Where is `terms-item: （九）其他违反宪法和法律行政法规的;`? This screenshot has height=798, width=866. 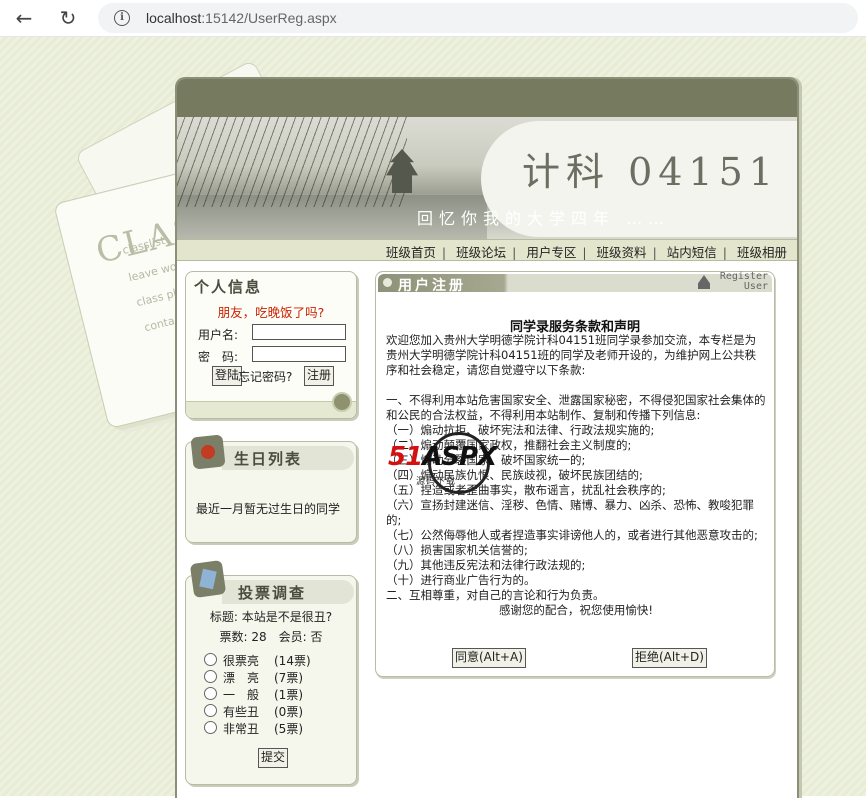
terms-item: （九）其他违反宪法和法律行政法规的; is located at coordinates (486, 565).